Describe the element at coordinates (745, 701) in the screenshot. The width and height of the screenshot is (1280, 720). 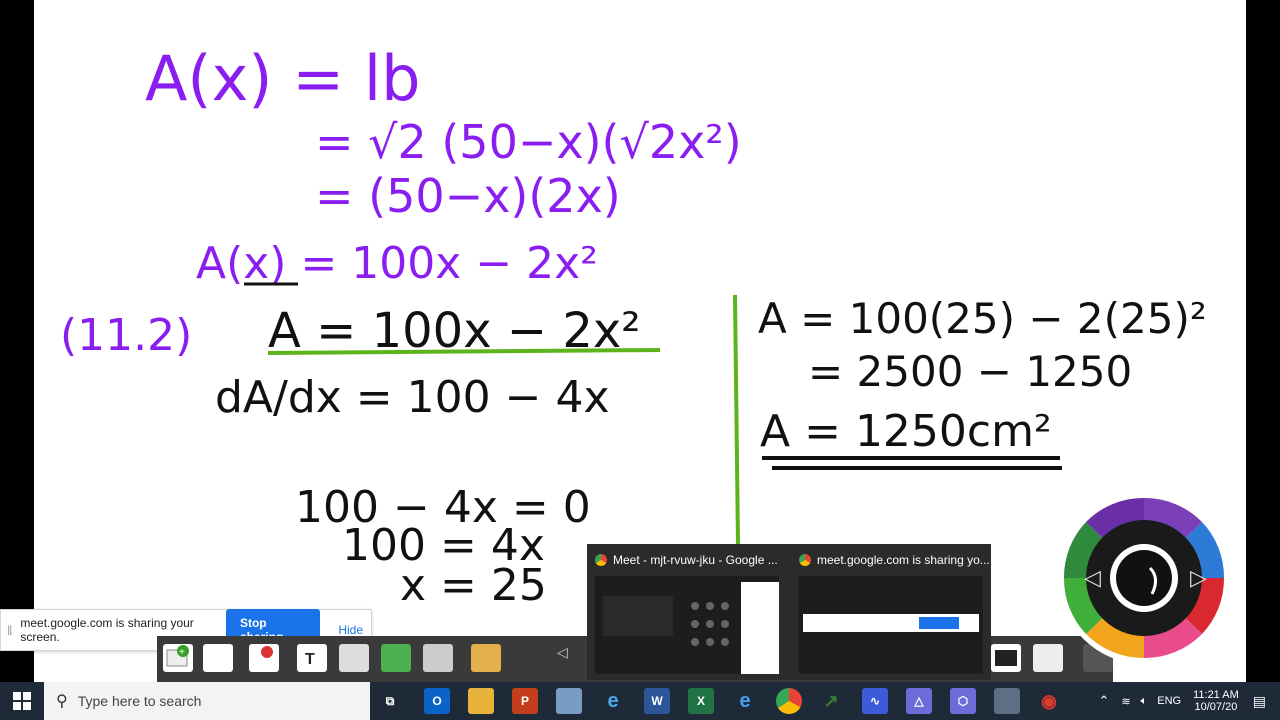
I see `edge-icon: e` at that location.